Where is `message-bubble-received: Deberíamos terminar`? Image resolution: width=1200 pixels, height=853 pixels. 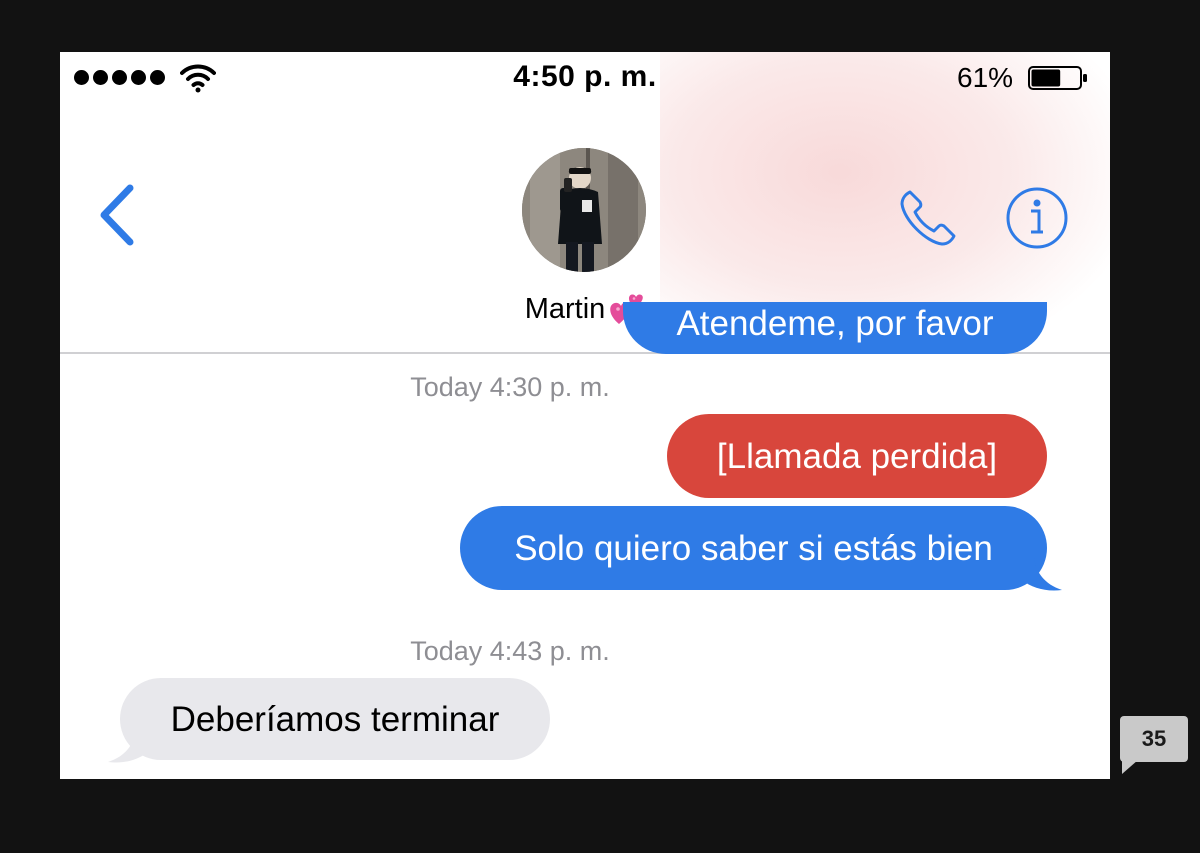 message-bubble-received: Deberíamos terminar is located at coordinates (335, 719).